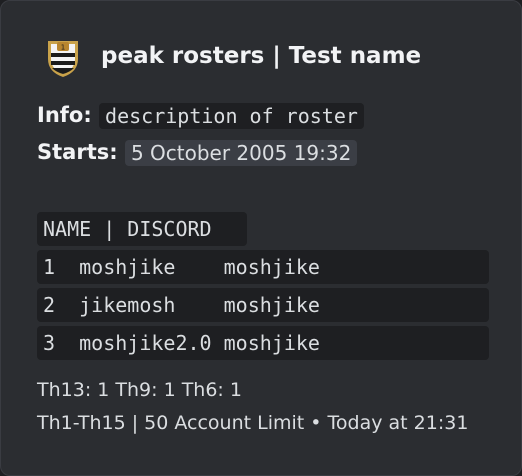 The width and height of the screenshot is (522, 476). What do you see at coordinates (64, 115) in the screenshot?
I see `info-label: Info:` at bounding box center [64, 115].